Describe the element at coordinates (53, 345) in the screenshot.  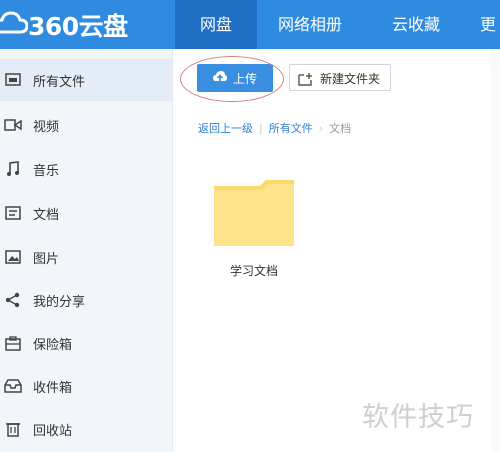
I see `sidebar-item-label: 保险箱` at that location.